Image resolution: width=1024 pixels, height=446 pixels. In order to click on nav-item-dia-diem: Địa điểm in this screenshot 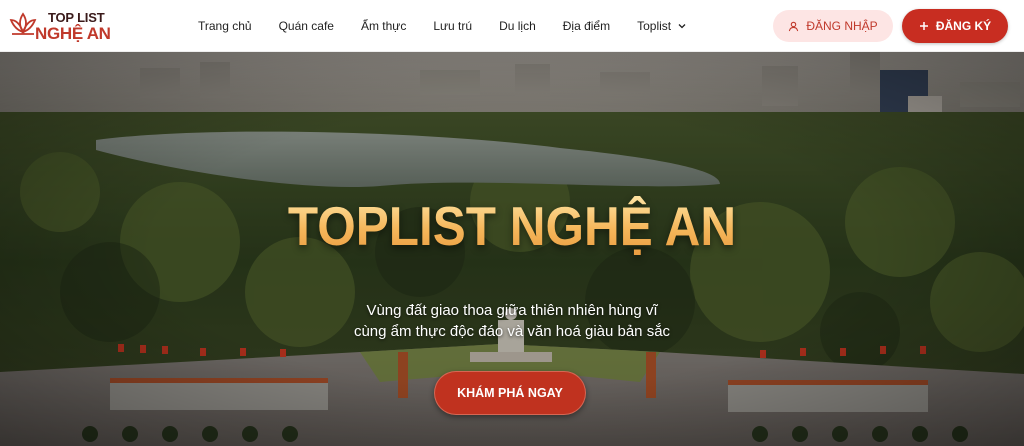, I will do `click(586, 26)`.